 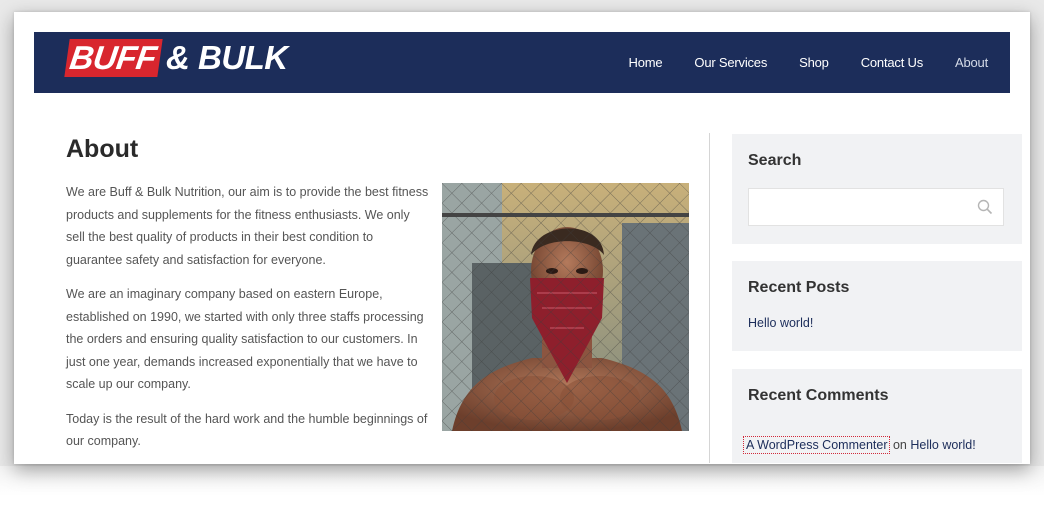 I want to click on about-photo, so click(x=565, y=307).